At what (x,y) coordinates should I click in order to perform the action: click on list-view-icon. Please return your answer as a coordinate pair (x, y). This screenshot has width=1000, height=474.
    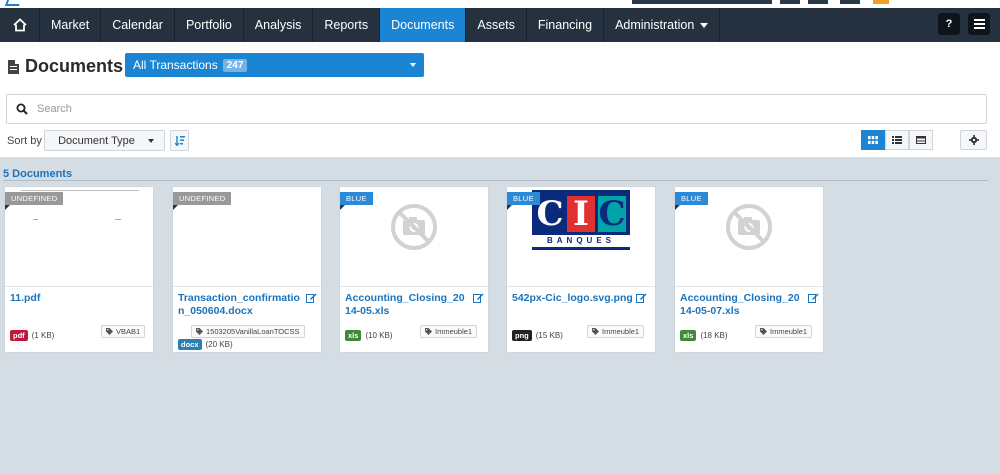
    Looking at the image, I should click on (897, 140).